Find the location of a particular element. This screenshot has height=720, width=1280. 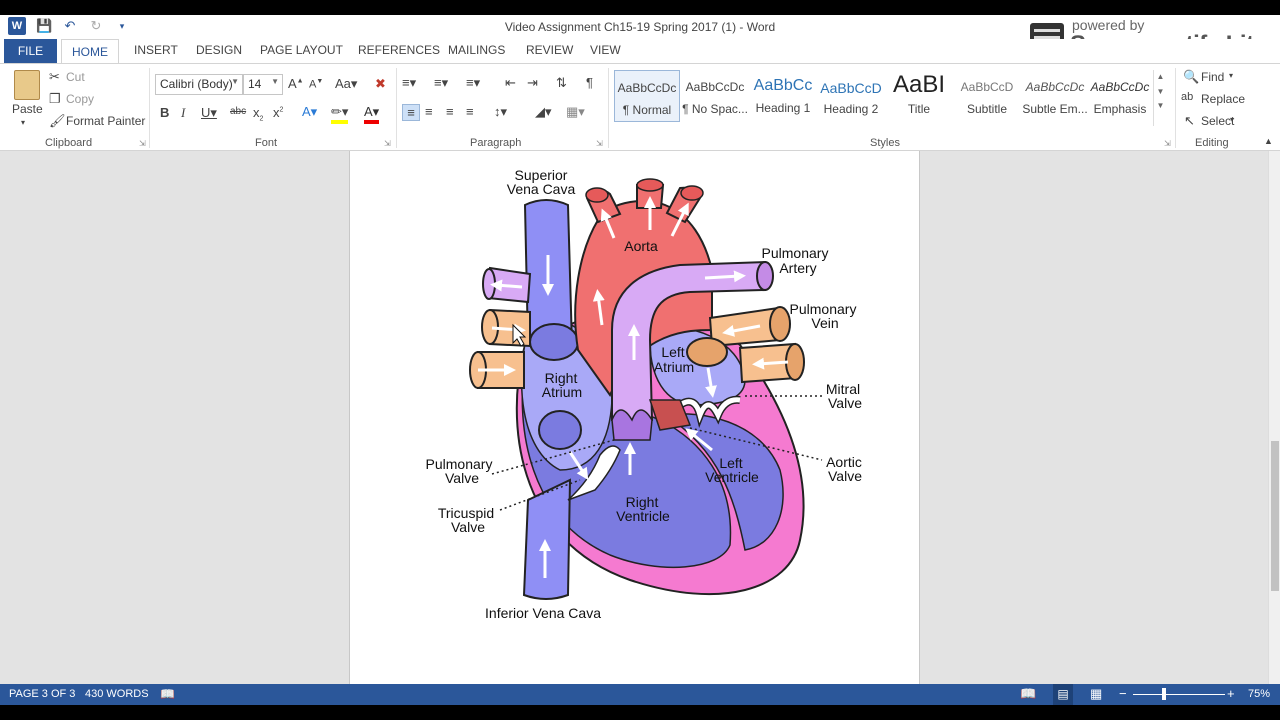

tab-home: HOME is located at coordinates (90, 51).